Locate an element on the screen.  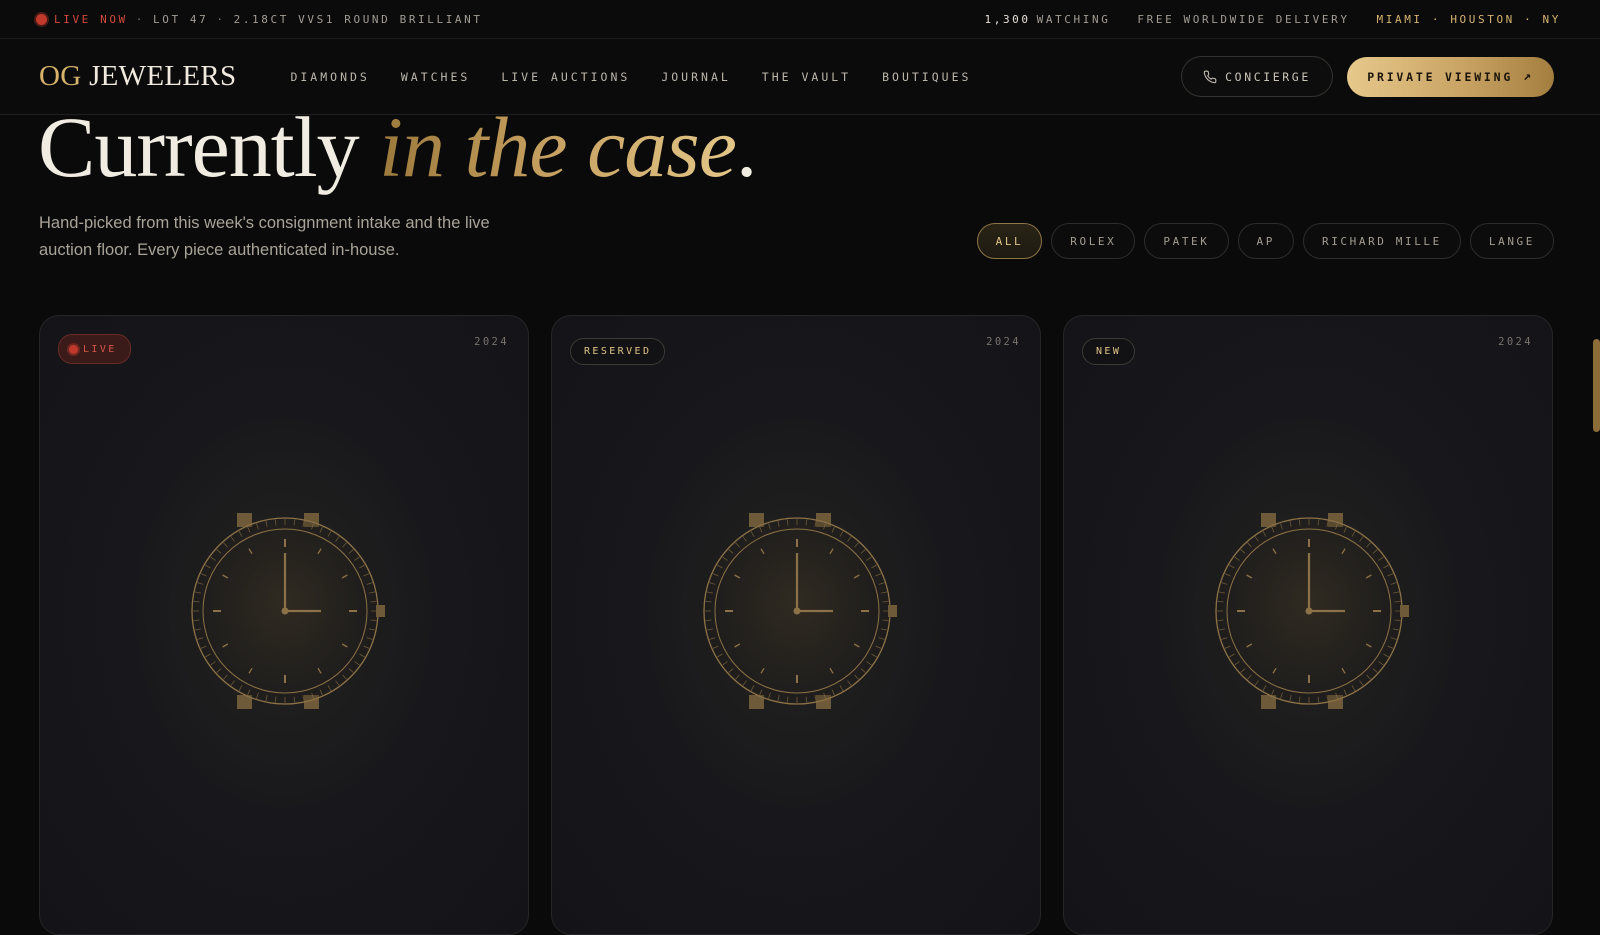
nav-link-boutiques: BOUTIQUES is located at coordinates (926, 77).